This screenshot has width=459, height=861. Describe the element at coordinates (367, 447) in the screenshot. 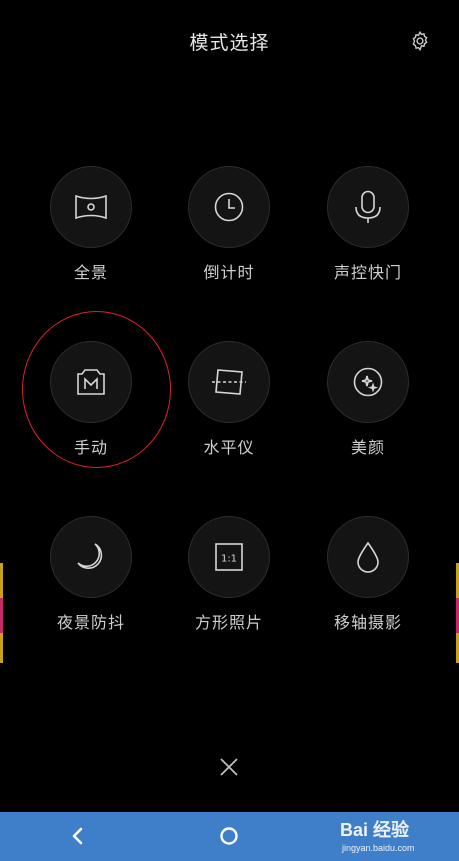

I see `mode-label: 美颜` at that location.